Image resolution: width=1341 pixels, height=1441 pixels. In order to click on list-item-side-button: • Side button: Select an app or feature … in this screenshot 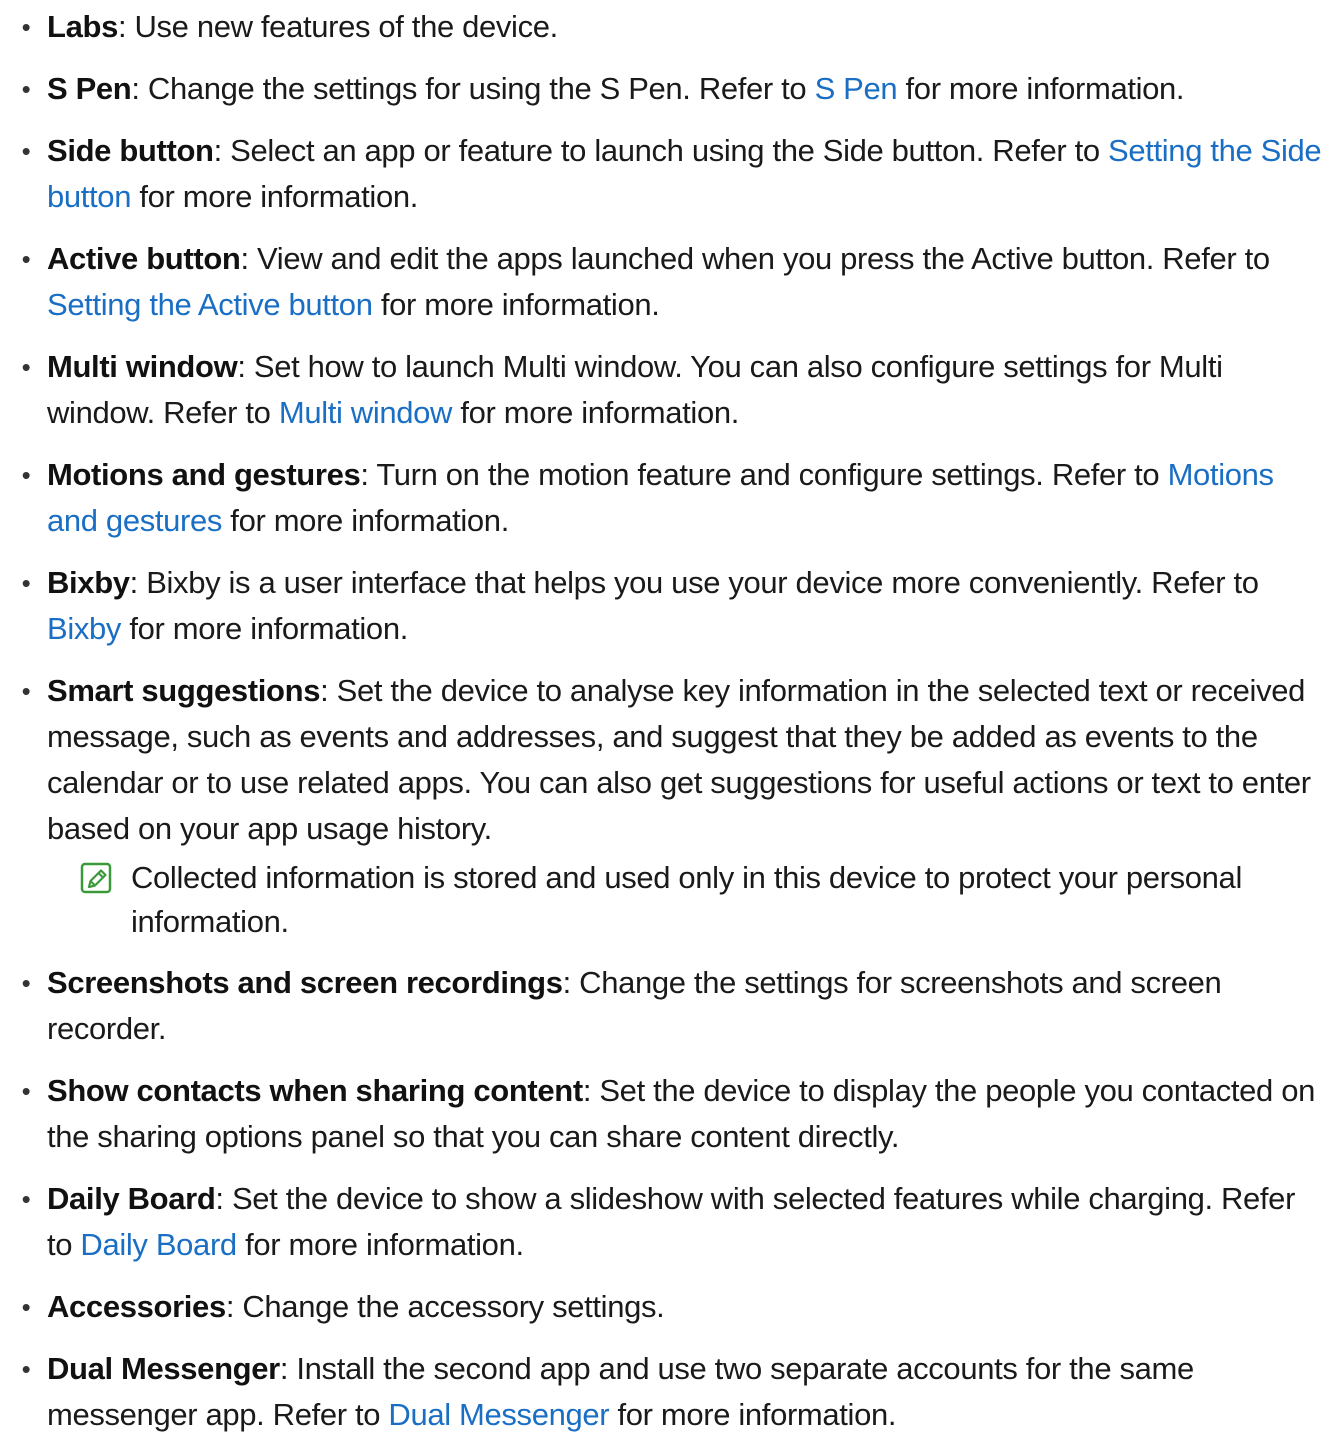, I will do `click(668, 174)`.